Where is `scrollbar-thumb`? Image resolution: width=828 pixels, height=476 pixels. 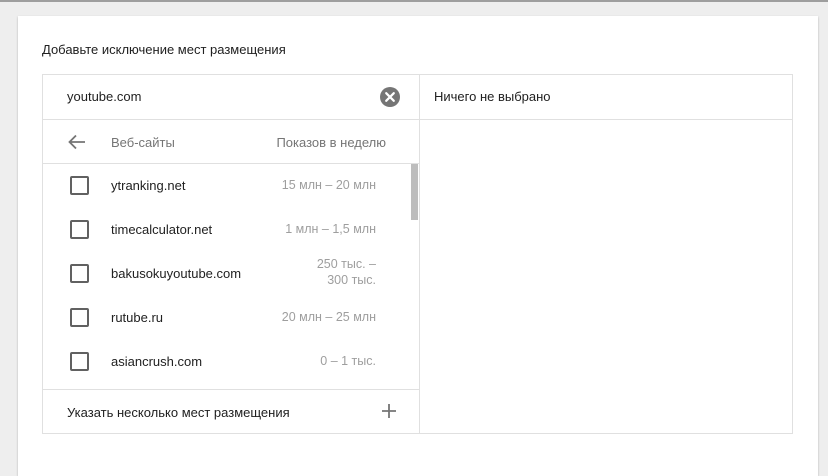
scrollbar-thumb is located at coordinates (414, 192).